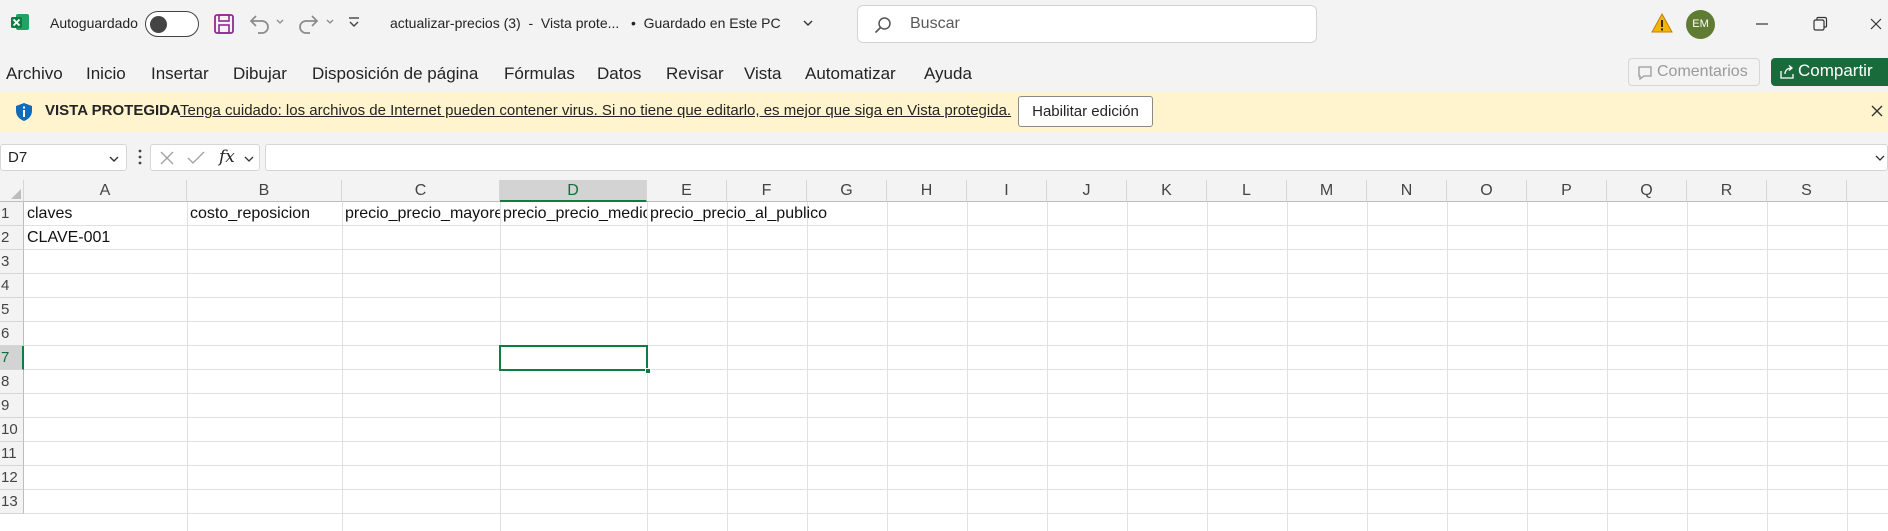  Describe the element at coordinates (1567, 191) in the screenshot. I see `column-header-p: P` at that location.